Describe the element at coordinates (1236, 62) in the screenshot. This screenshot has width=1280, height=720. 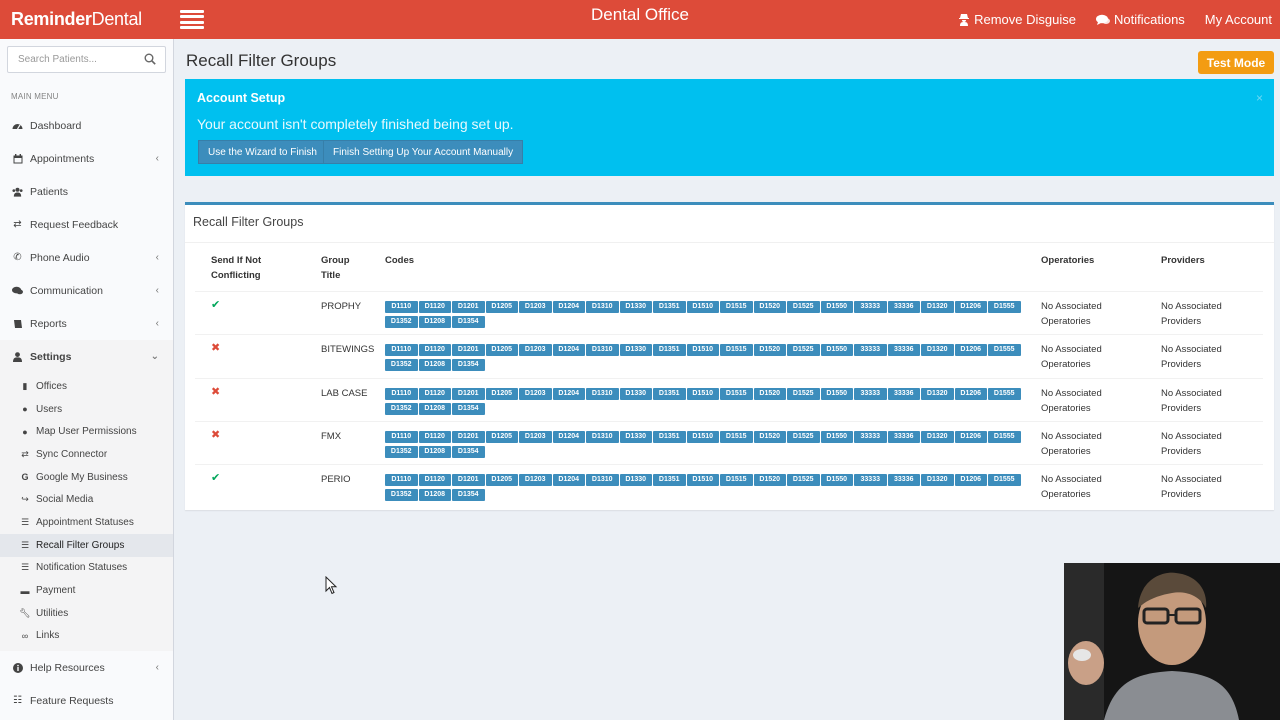
I see `test-mode-button: Test Mode` at that location.